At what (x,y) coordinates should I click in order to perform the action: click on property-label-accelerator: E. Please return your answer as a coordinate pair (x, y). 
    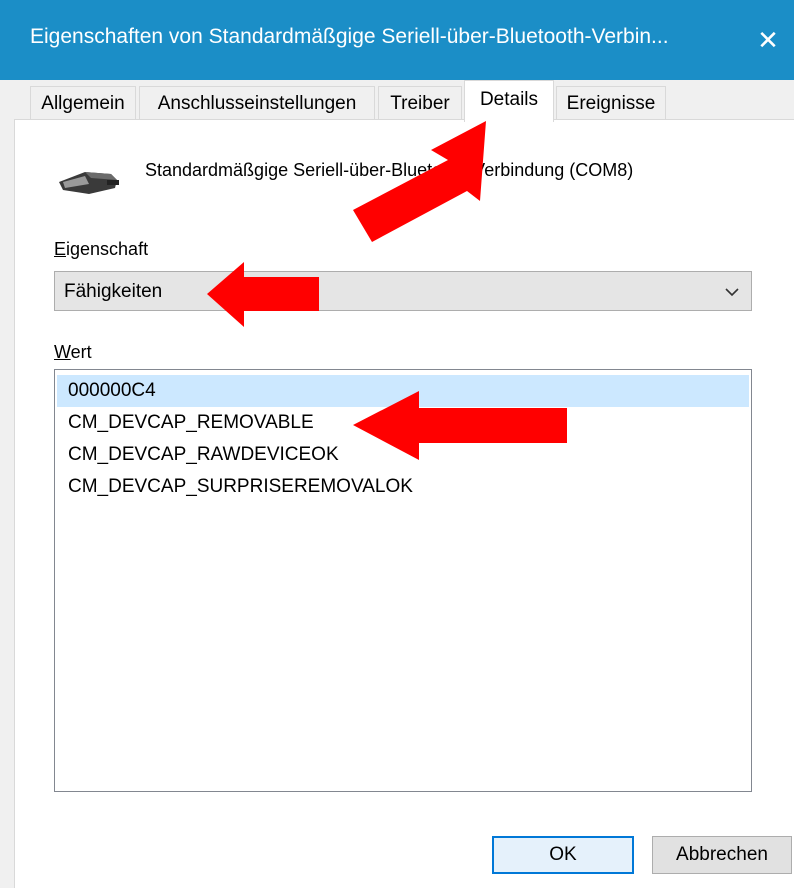
    Looking at the image, I should click on (60, 249).